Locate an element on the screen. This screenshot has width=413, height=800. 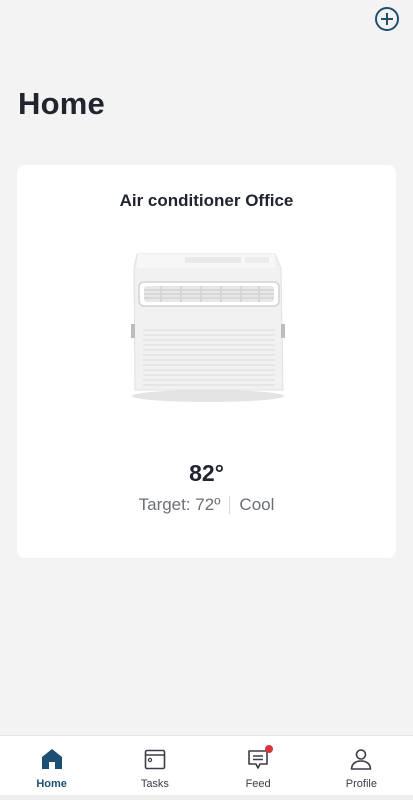
tab-label: Profile is located at coordinates (361, 784).